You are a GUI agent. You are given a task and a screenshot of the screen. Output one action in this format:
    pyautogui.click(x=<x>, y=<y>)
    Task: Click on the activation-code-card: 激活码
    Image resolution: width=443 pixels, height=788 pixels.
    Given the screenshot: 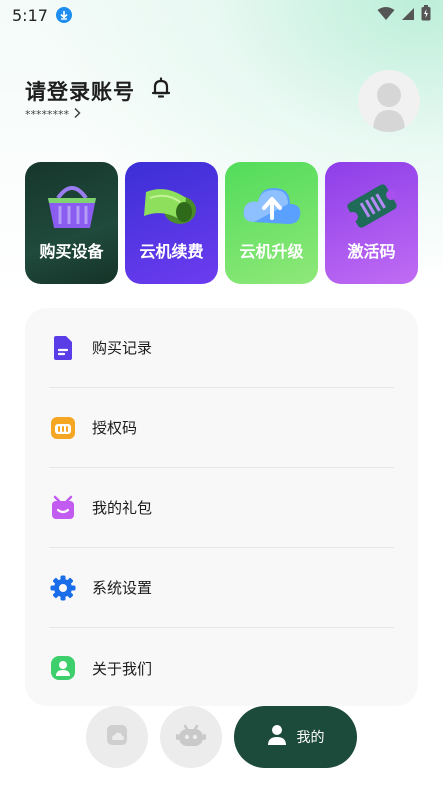 What is the action you would take?
    pyautogui.click(x=371, y=223)
    